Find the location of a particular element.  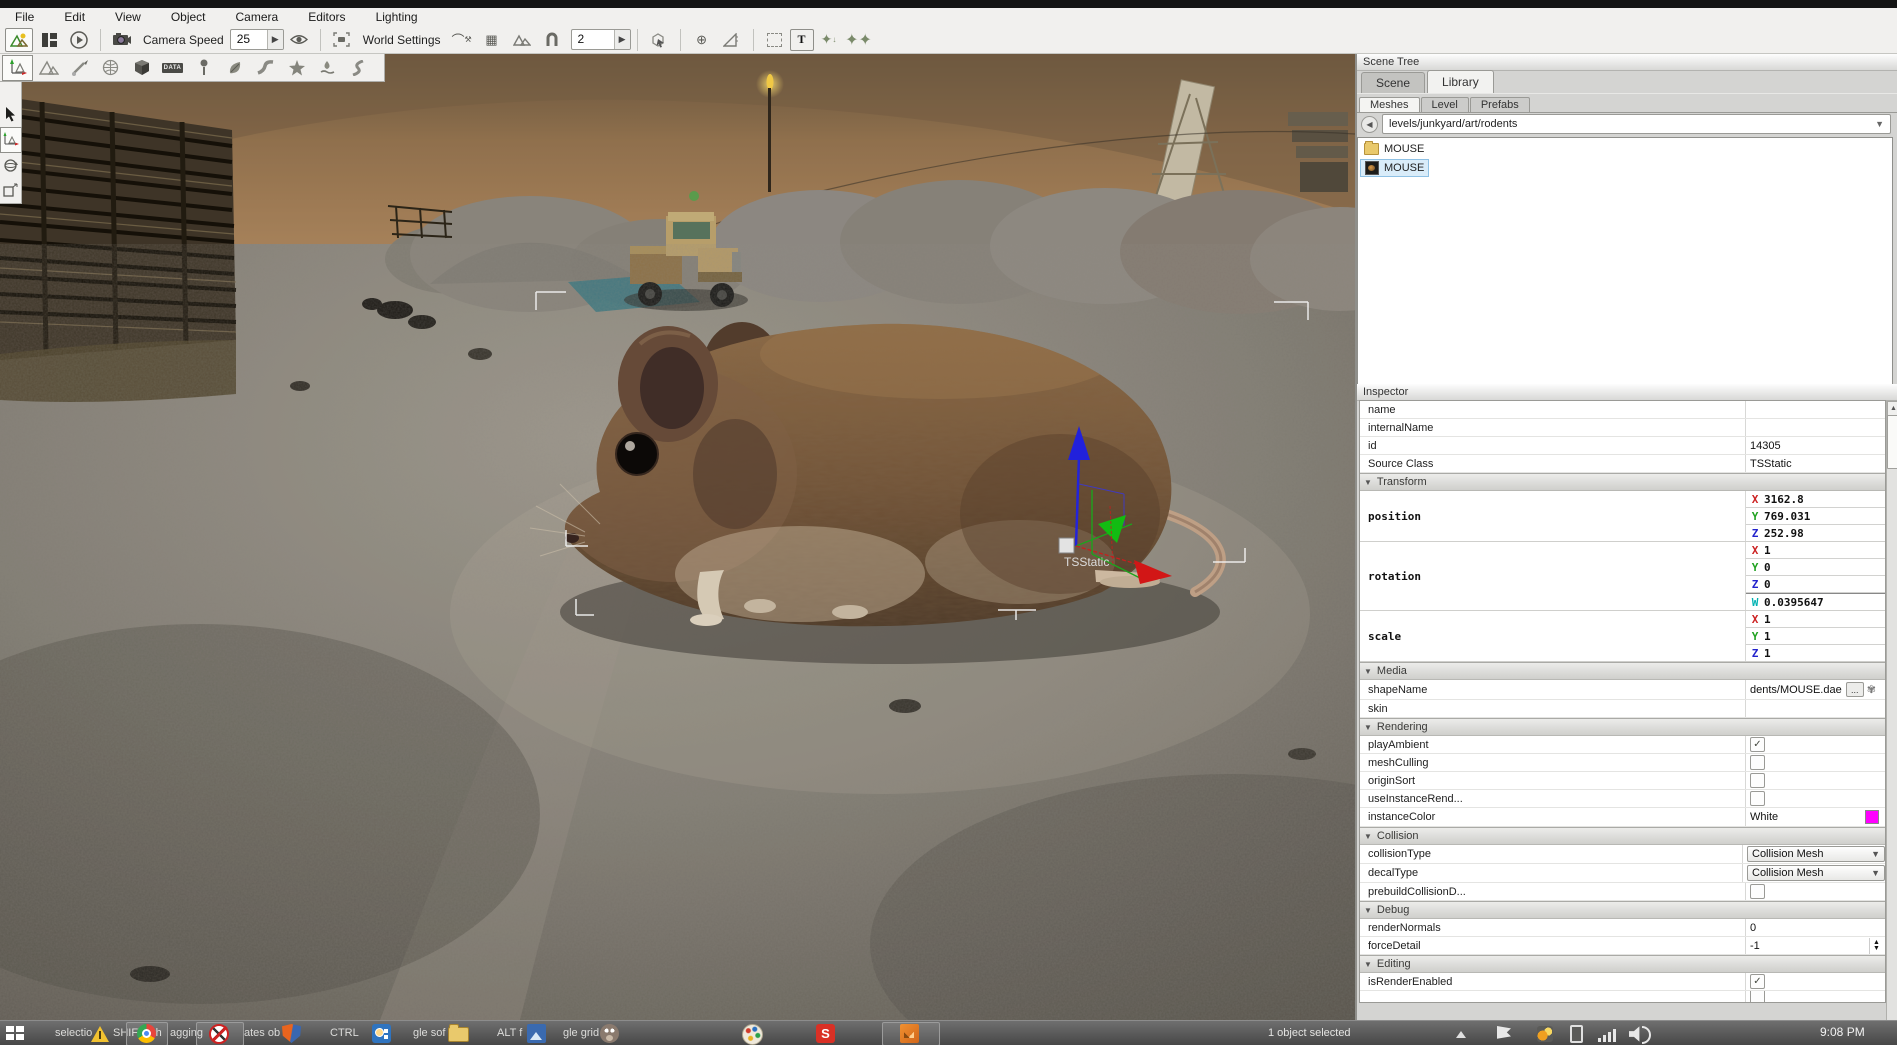

inspector-scrollbar: ▲ ▼ is located at coordinates (1891, 722).